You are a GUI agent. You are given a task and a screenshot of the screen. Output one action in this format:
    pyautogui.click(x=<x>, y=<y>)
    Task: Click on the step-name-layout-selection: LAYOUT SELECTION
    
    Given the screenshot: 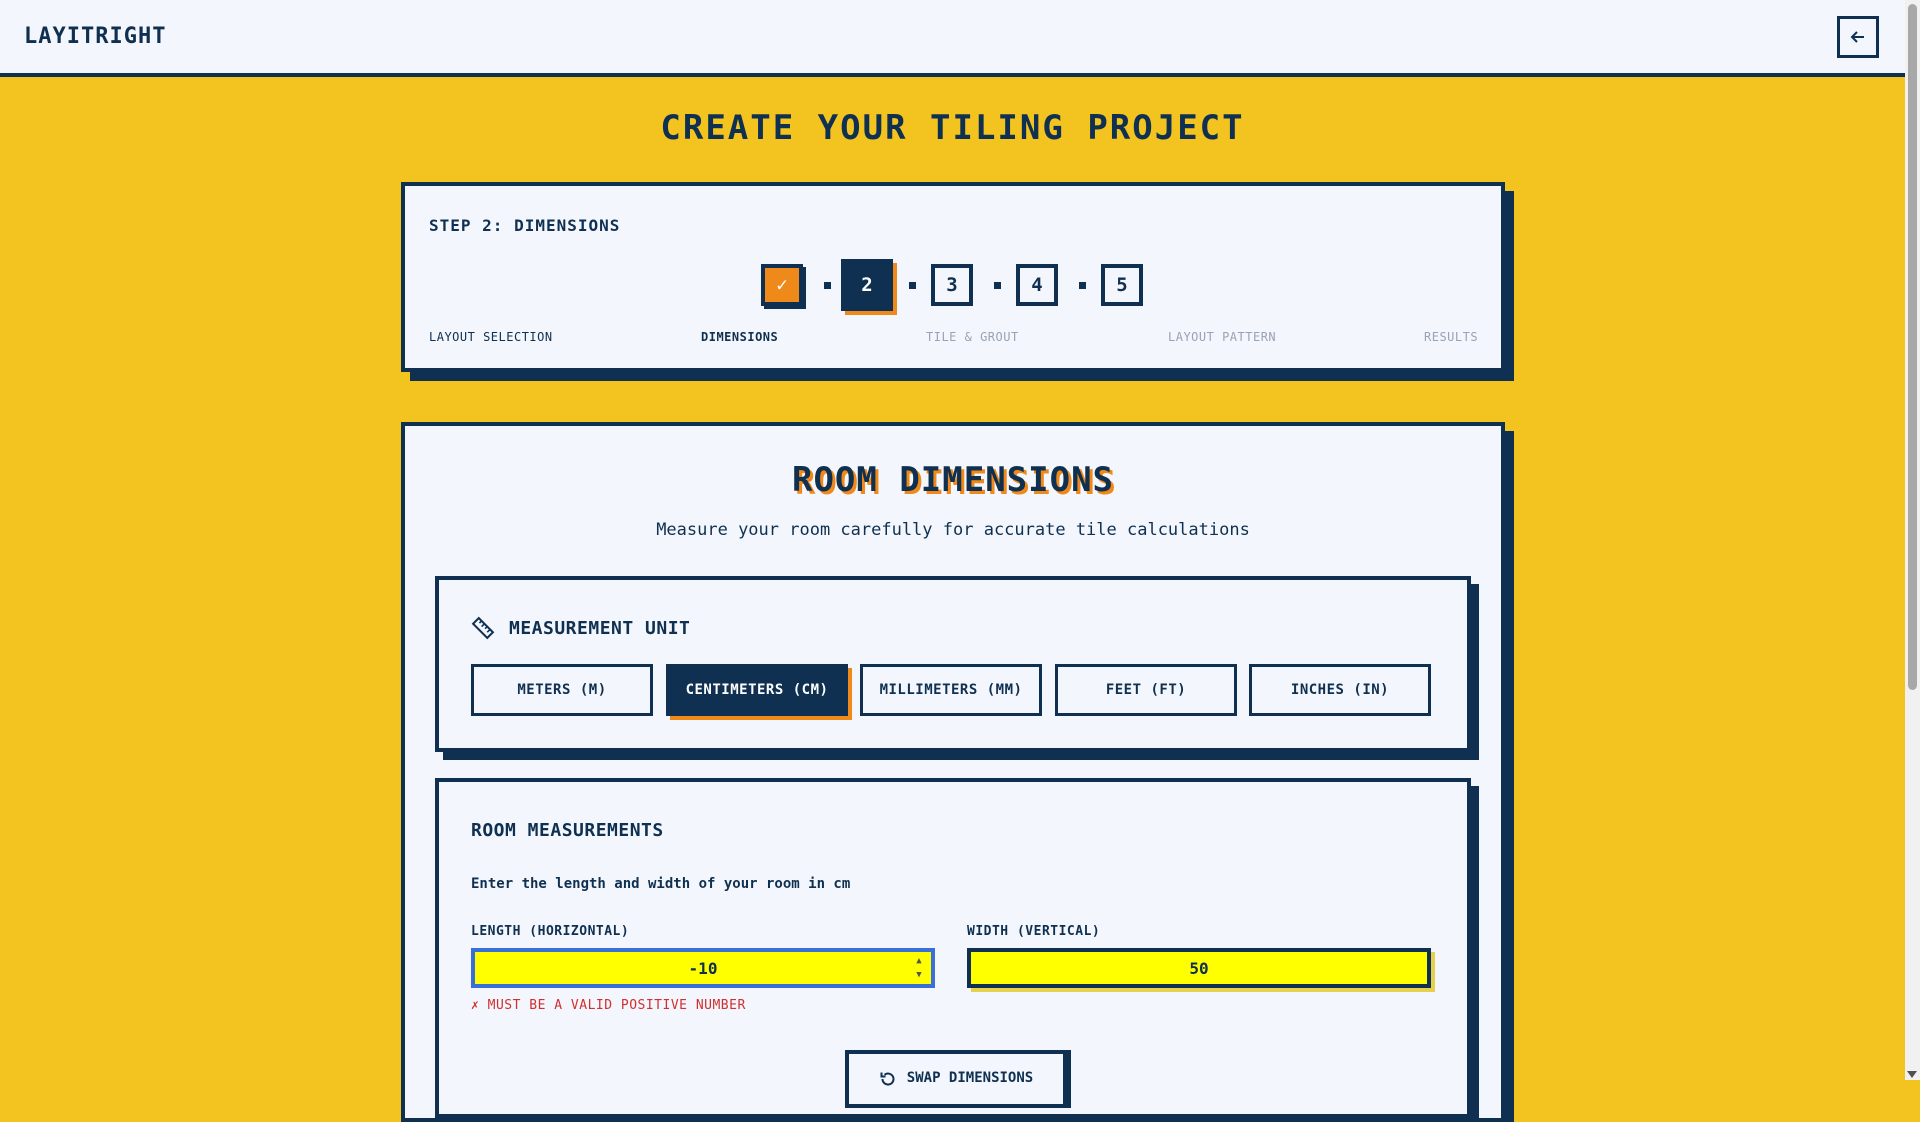 What is the action you would take?
    pyautogui.click(x=491, y=337)
    